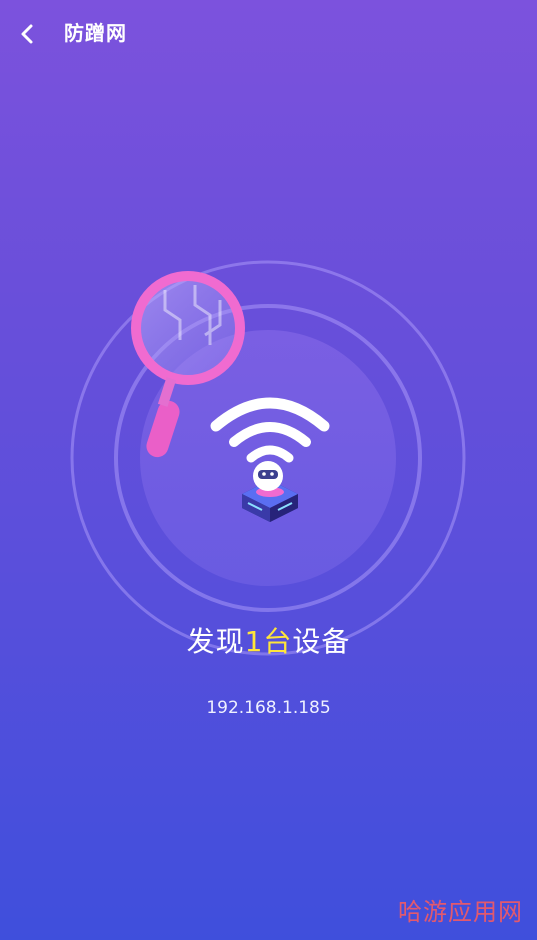  Describe the element at coordinates (215, 641) in the screenshot. I see `result-prefix: 发现` at that location.